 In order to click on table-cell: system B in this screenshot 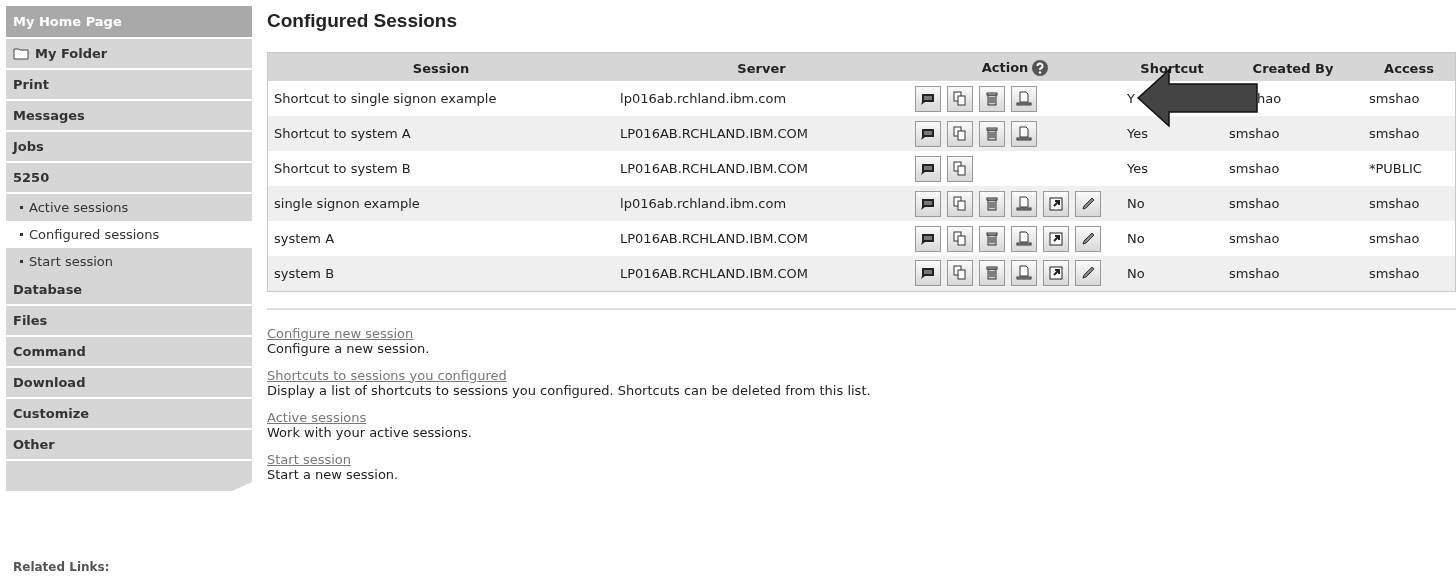, I will do `click(440, 273)`.